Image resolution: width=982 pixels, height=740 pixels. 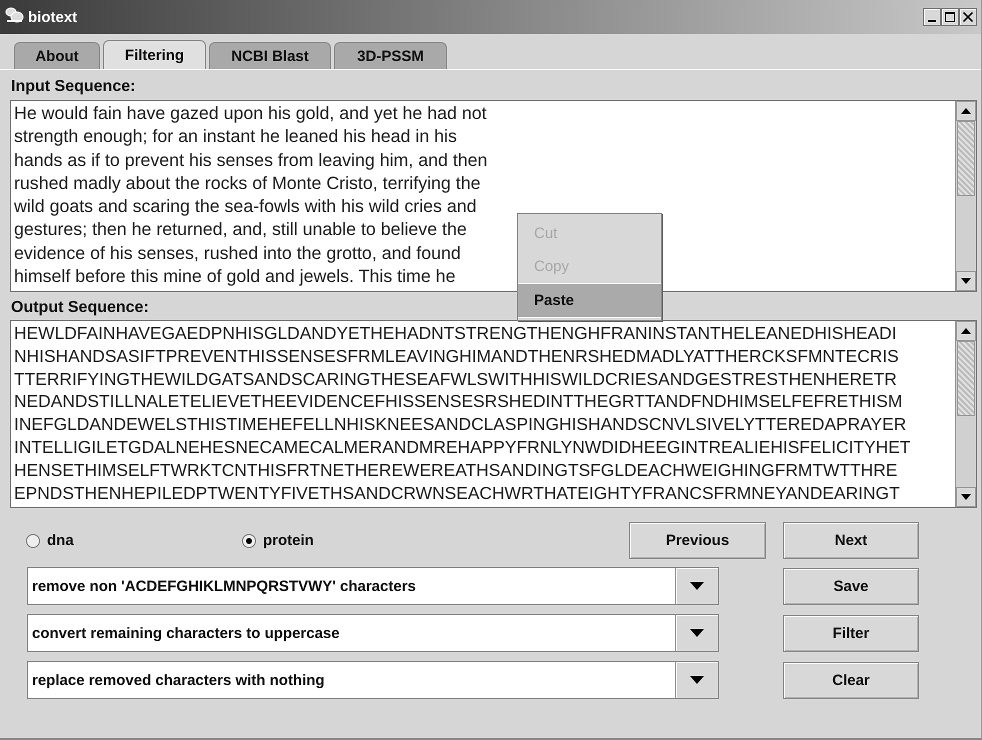 I want to click on tab: About, so click(x=57, y=55).